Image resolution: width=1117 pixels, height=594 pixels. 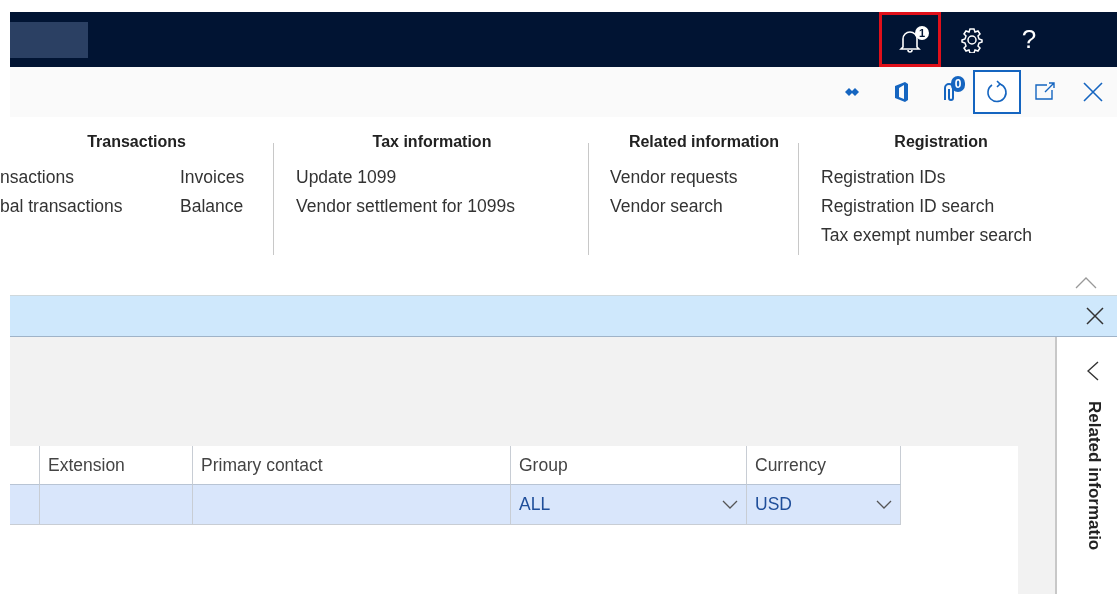 What do you see at coordinates (949, 92) in the screenshot?
I see `paperclip-button: 0` at bounding box center [949, 92].